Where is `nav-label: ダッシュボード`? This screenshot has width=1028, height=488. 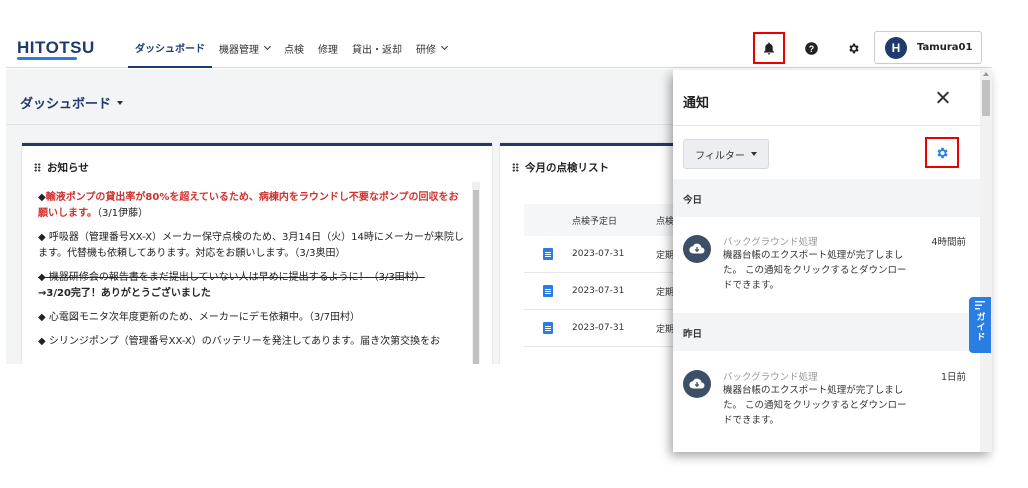 nav-label: ダッシュボード is located at coordinates (170, 49).